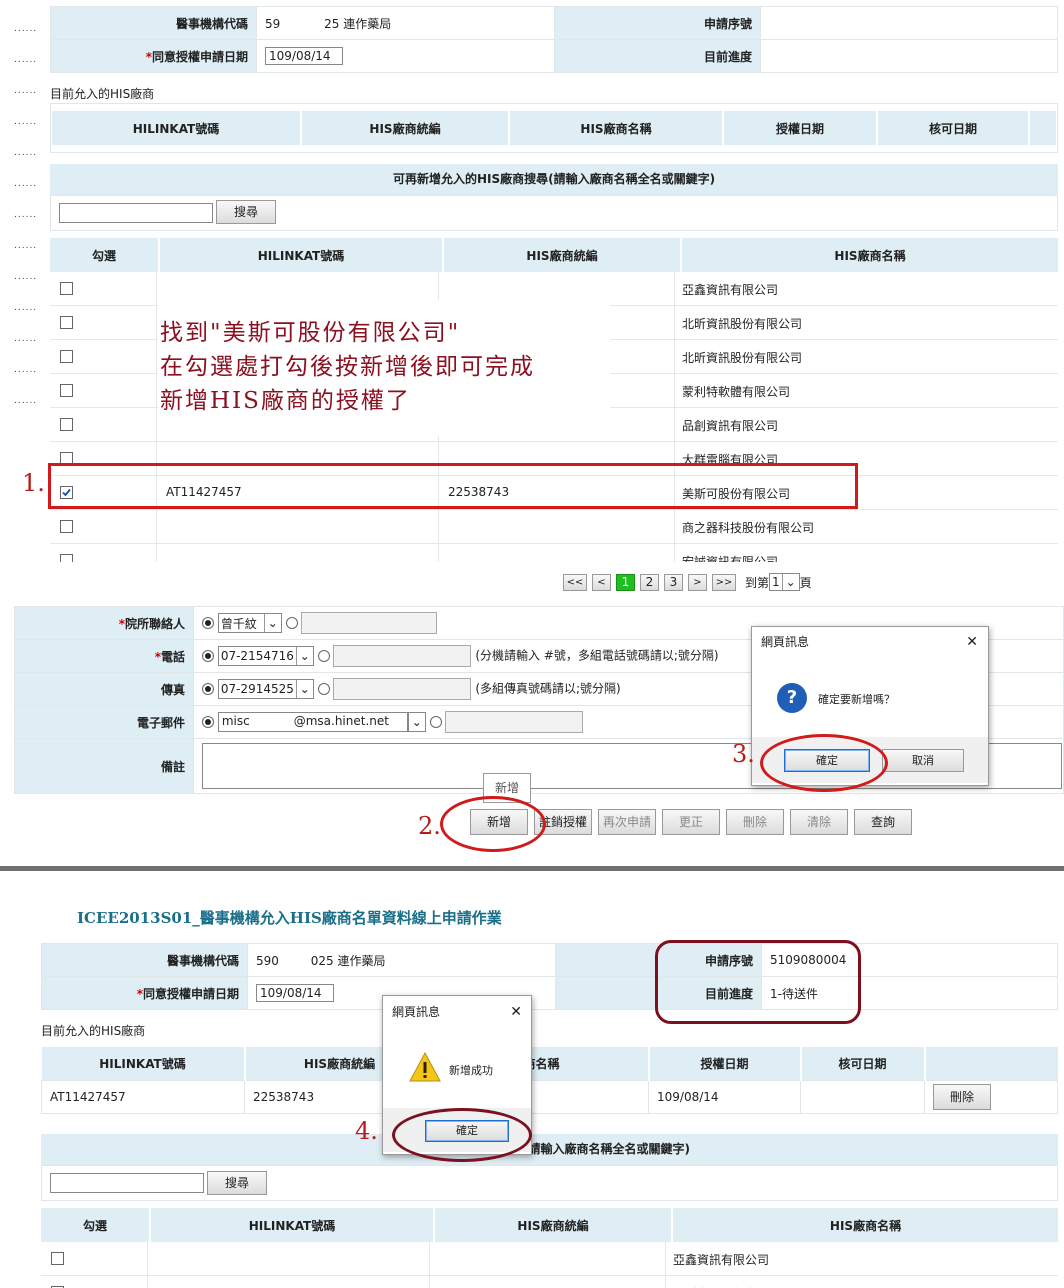 The width and height of the screenshot is (1064, 1288). I want to click on org-code-value: 590, so click(267, 960).